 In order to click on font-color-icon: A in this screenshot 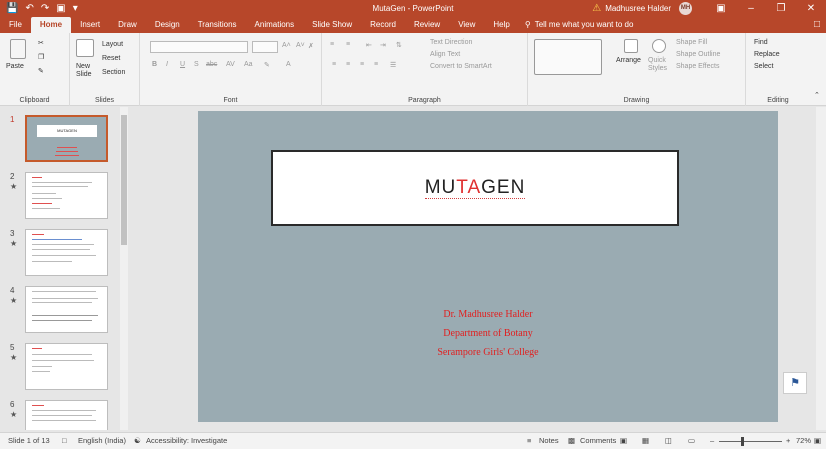, I will do `click(288, 64)`.